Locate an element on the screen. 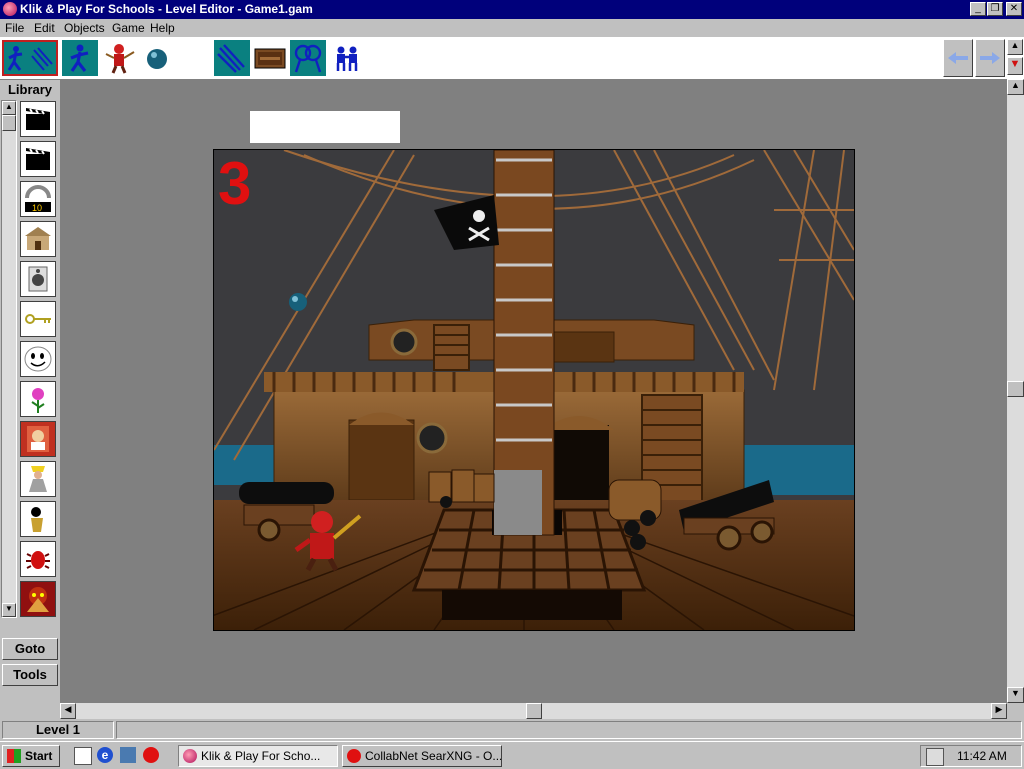 The image size is (1024, 769). horizontal-scrollbar: ◀ ▶ is located at coordinates (533, 711).